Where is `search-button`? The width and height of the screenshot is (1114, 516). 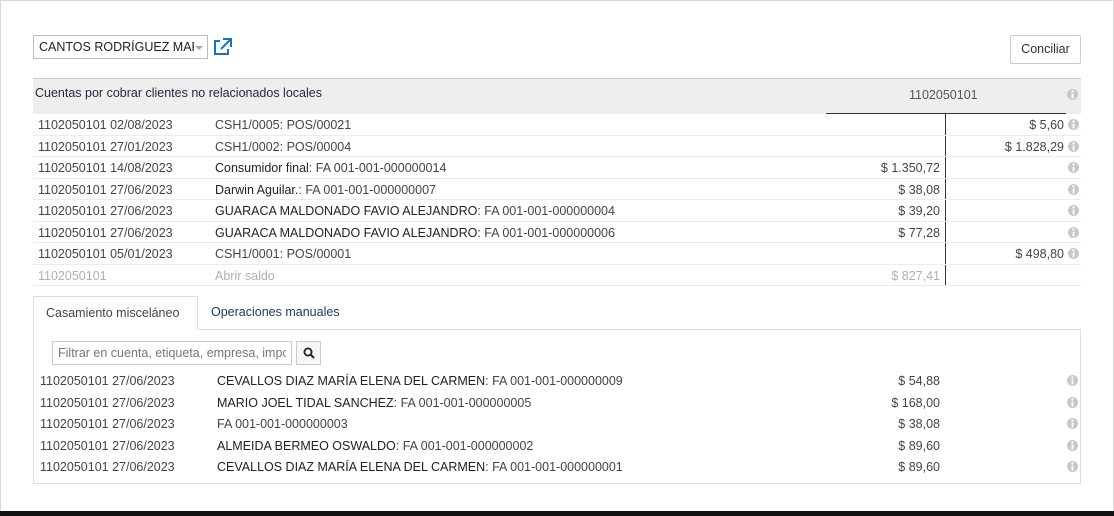 search-button is located at coordinates (308, 353).